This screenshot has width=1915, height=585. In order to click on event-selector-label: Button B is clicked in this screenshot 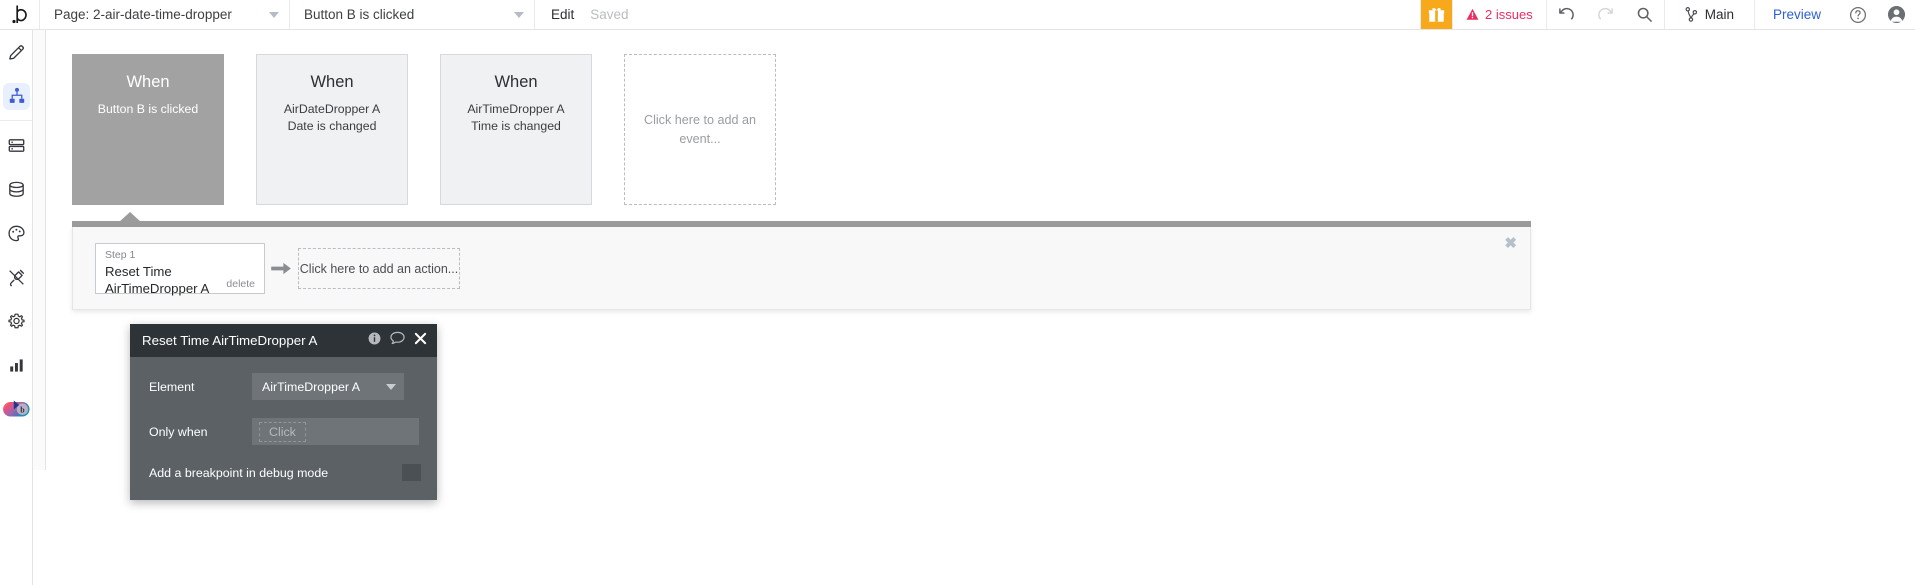, I will do `click(359, 14)`.